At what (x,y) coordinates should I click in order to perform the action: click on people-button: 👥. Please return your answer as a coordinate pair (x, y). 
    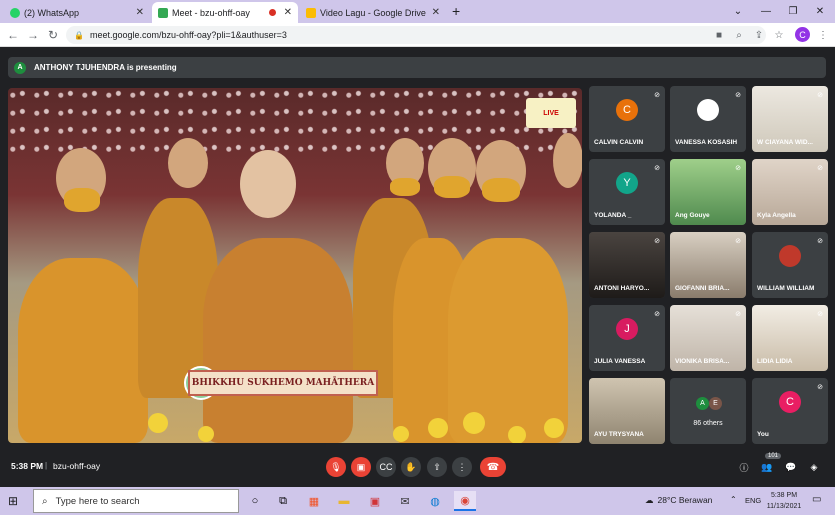
    Looking at the image, I should click on (767, 467).